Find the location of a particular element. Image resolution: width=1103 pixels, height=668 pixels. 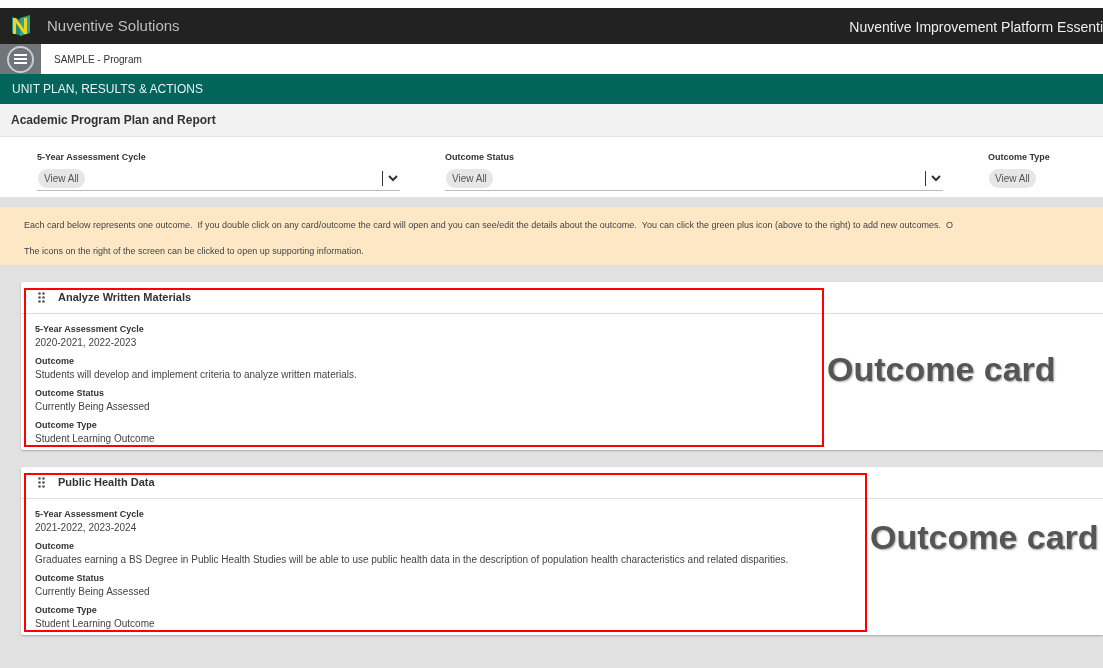

section-title: UNIT PLAN, RESULTS & ACTIONS is located at coordinates (107, 89).